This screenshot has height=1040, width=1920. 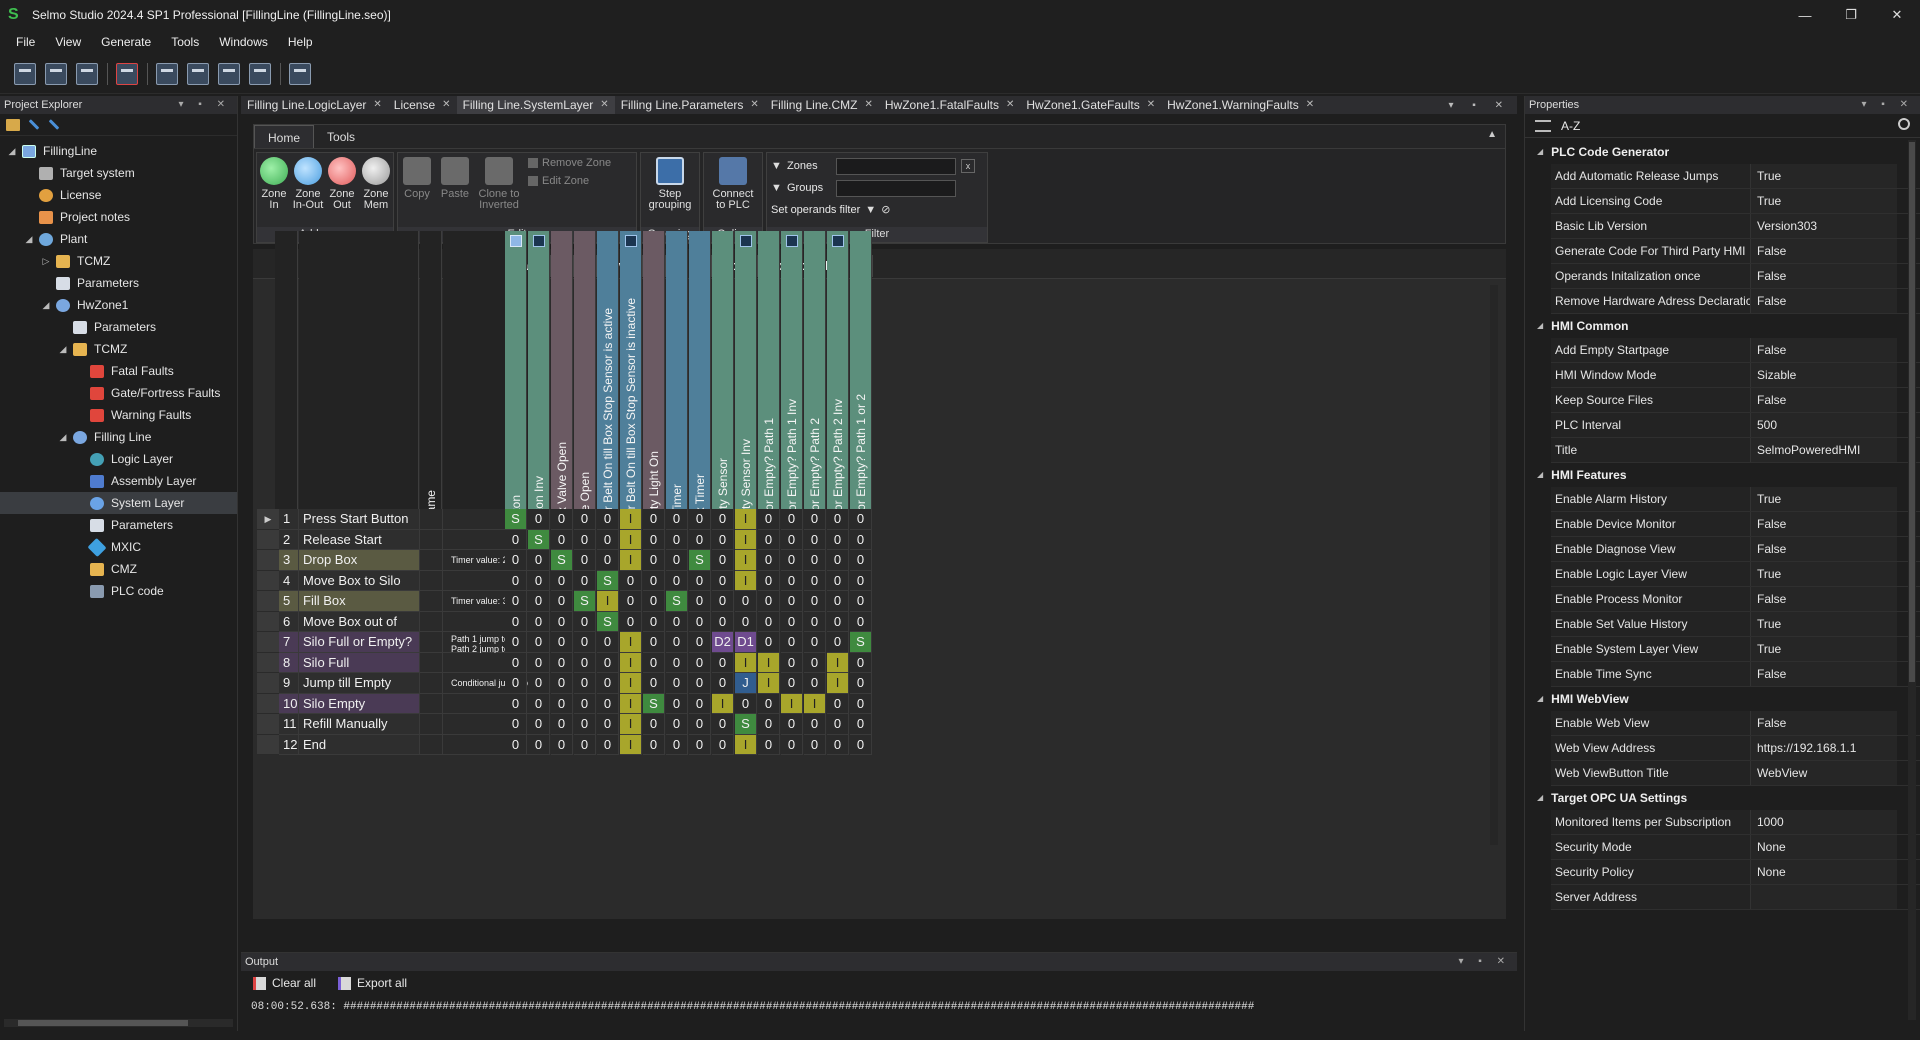 What do you see at coordinates (1735, 499) in the screenshot?
I see `property-row: Enable Alarm History True` at bounding box center [1735, 499].